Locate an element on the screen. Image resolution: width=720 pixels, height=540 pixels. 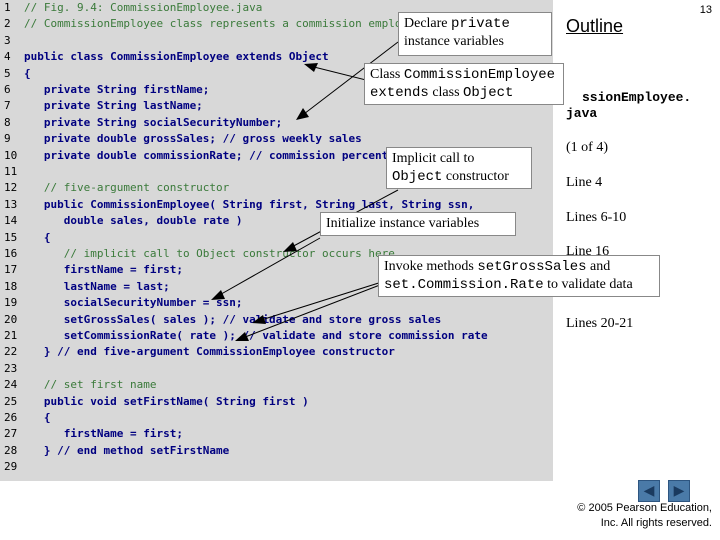
line-number: 29 is located at coordinates (11, 467).